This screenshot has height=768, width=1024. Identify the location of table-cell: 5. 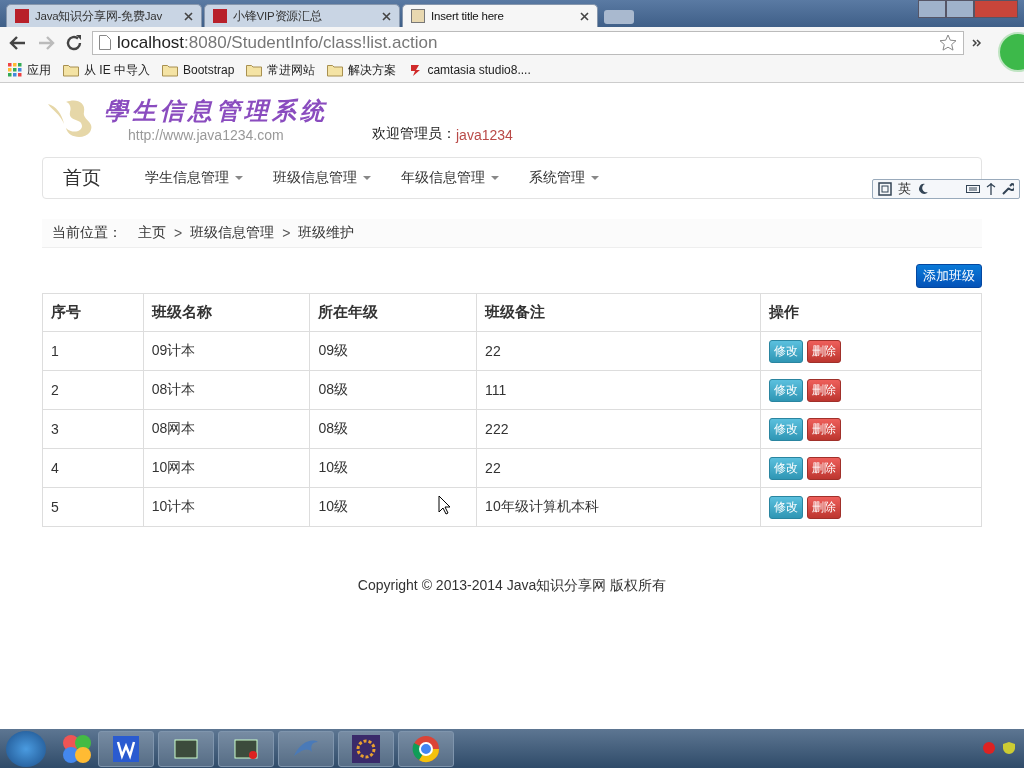
(93, 507).